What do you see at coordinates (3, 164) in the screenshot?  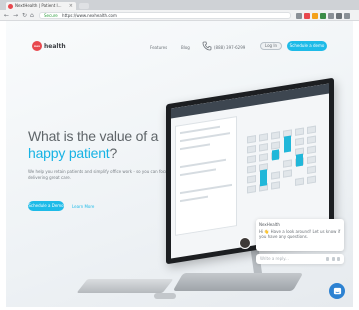 I see `window-frame-left` at bounding box center [3, 164].